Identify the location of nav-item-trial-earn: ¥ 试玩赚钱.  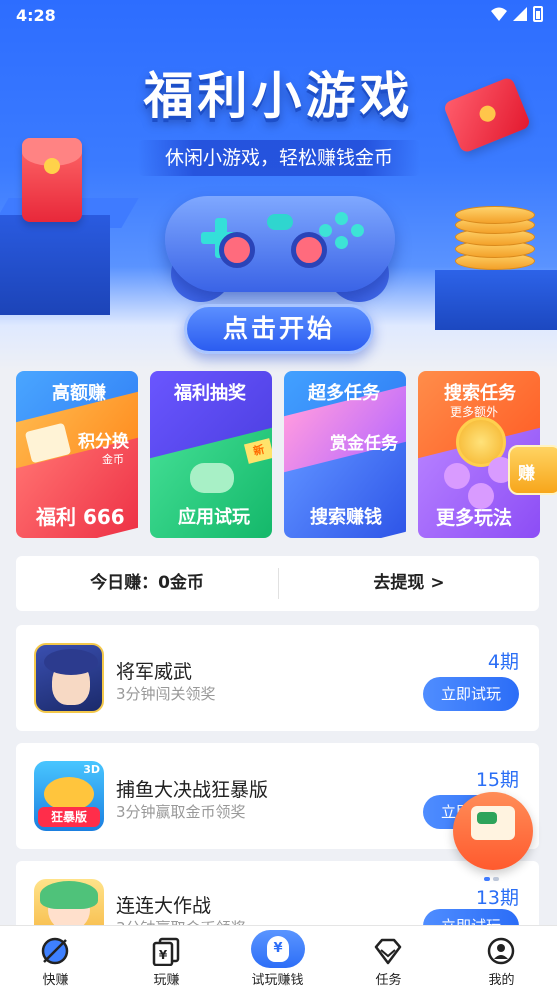
(277, 959).